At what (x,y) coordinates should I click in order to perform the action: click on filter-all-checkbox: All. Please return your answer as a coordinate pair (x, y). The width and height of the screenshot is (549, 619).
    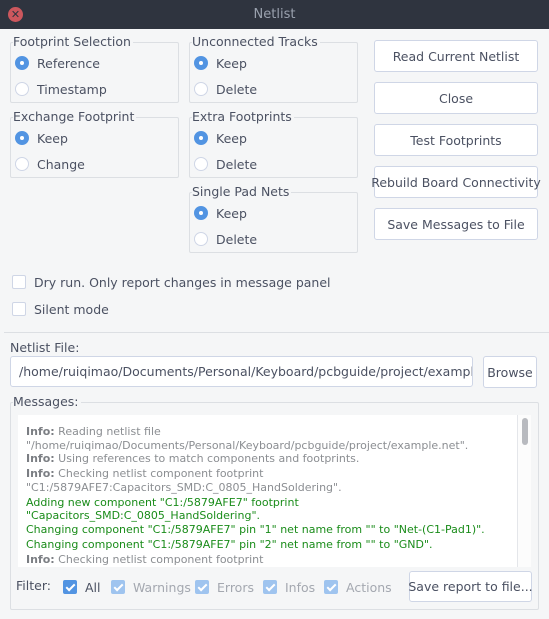
    Looking at the image, I should click on (82, 587).